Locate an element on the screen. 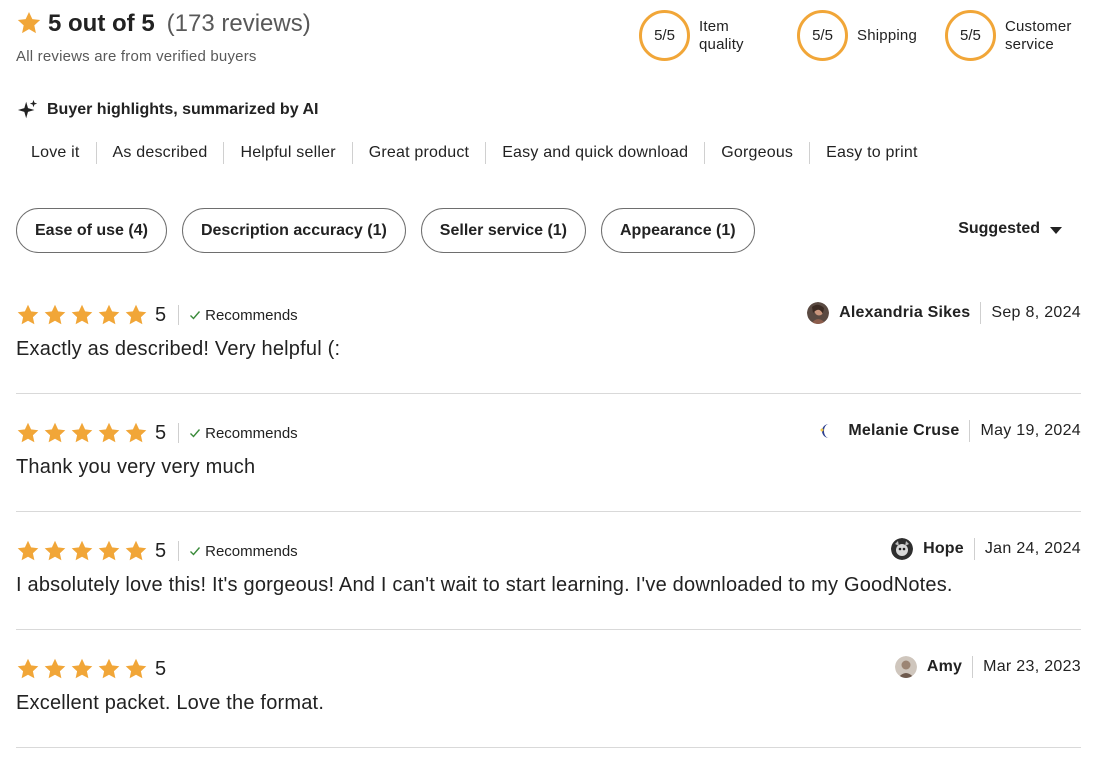 This screenshot has height=760, width=1102. filter-description-accuracy: Description accuracy (1) is located at coordinates (293, 230).